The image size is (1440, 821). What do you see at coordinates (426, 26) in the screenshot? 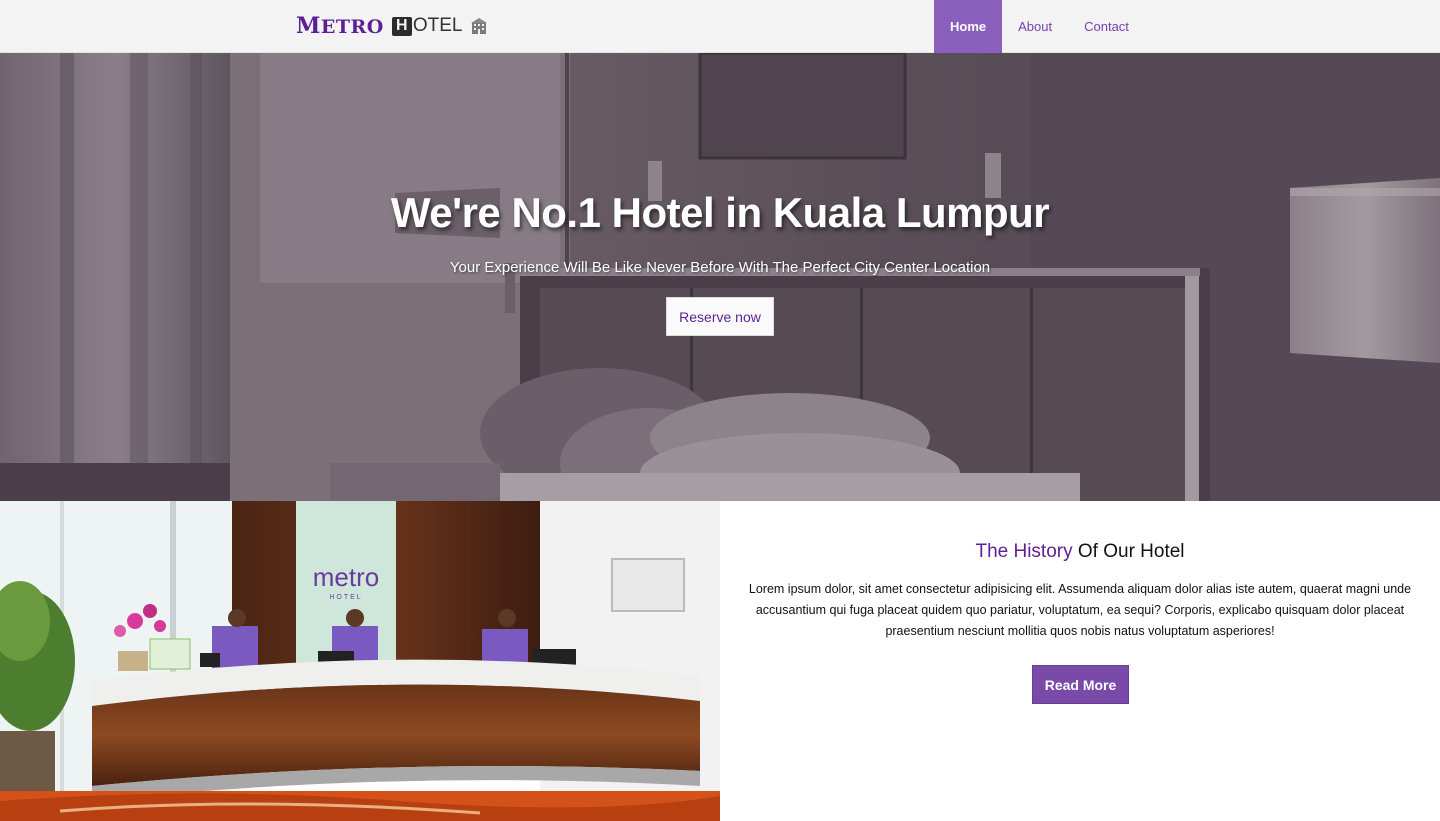
I see `brand-hotel: H OTEL` at bounding box center [426, 26].